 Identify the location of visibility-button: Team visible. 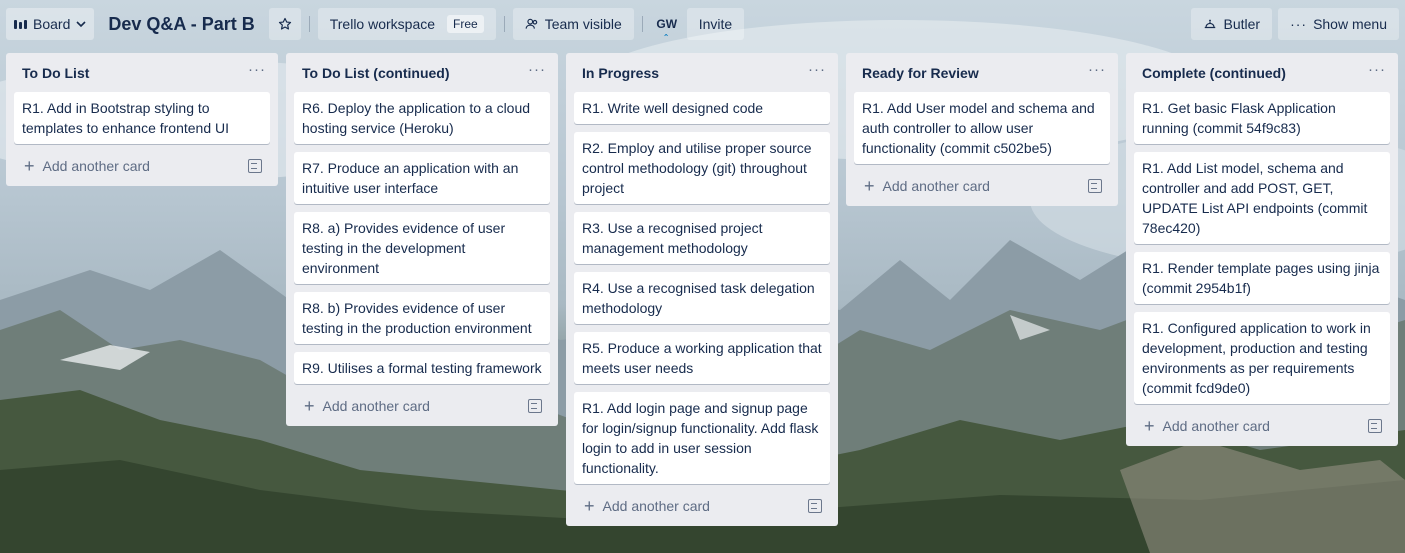
(573, 24).